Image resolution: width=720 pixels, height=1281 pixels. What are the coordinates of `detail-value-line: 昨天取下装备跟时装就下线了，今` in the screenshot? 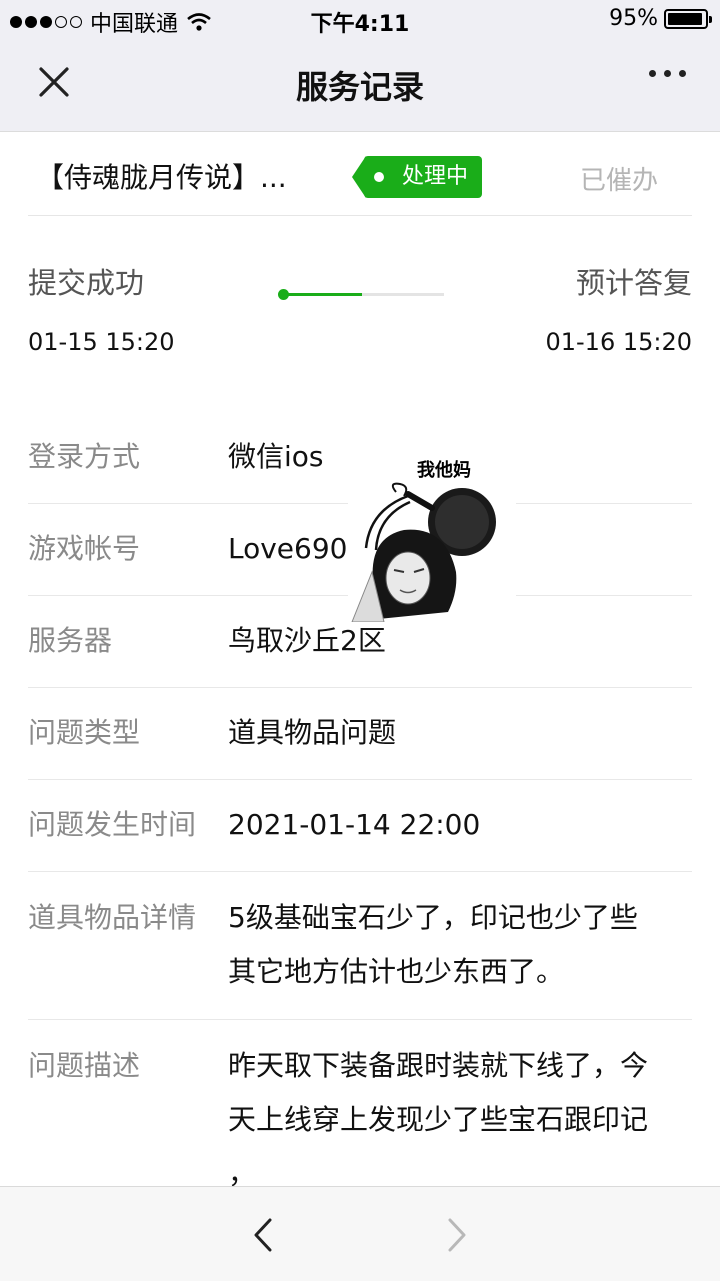 It's located at (438, 1065).